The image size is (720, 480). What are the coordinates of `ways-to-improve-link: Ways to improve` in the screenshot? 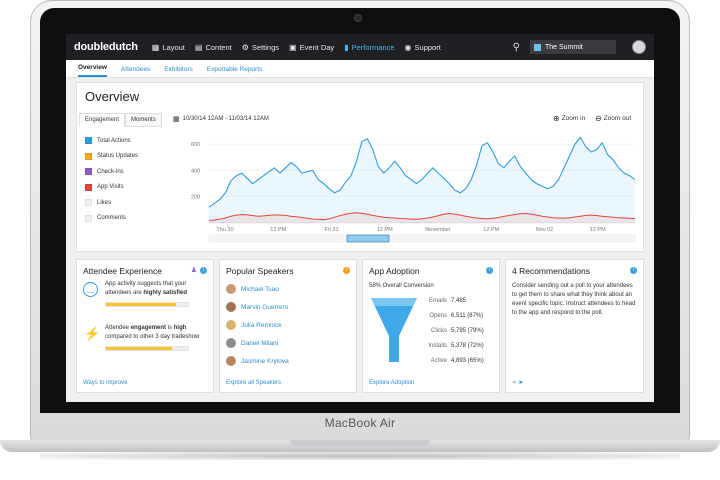 It's located at (105, 383).